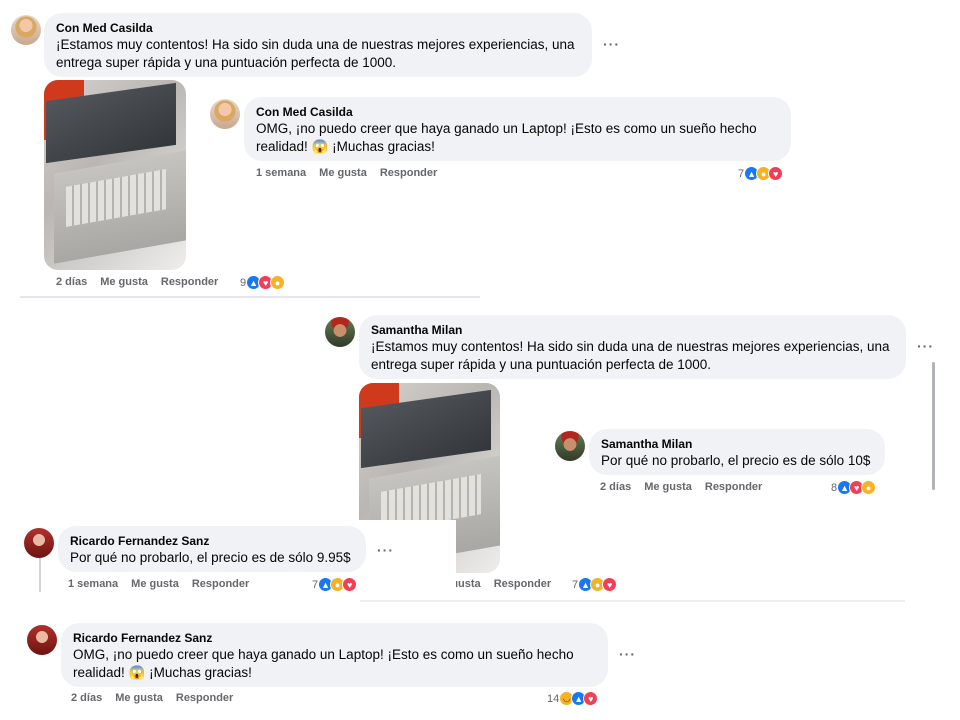 The image size is (960, 720). I want to click on scrollbar, so click(933, 426).